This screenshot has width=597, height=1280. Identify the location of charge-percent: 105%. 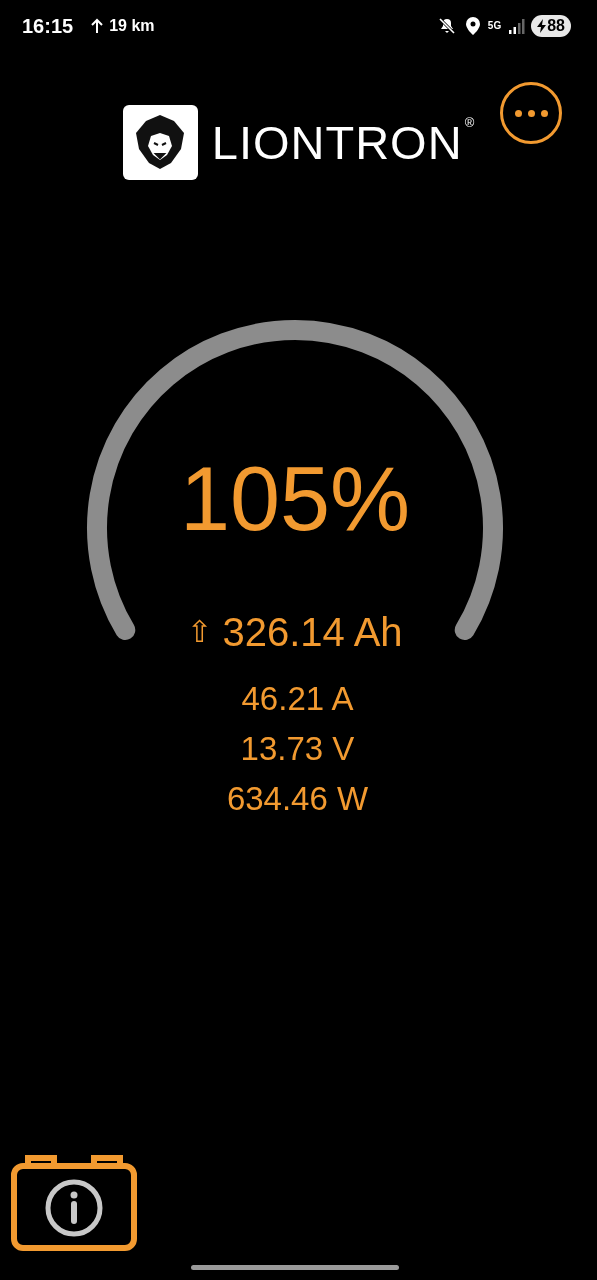
(295, 499).